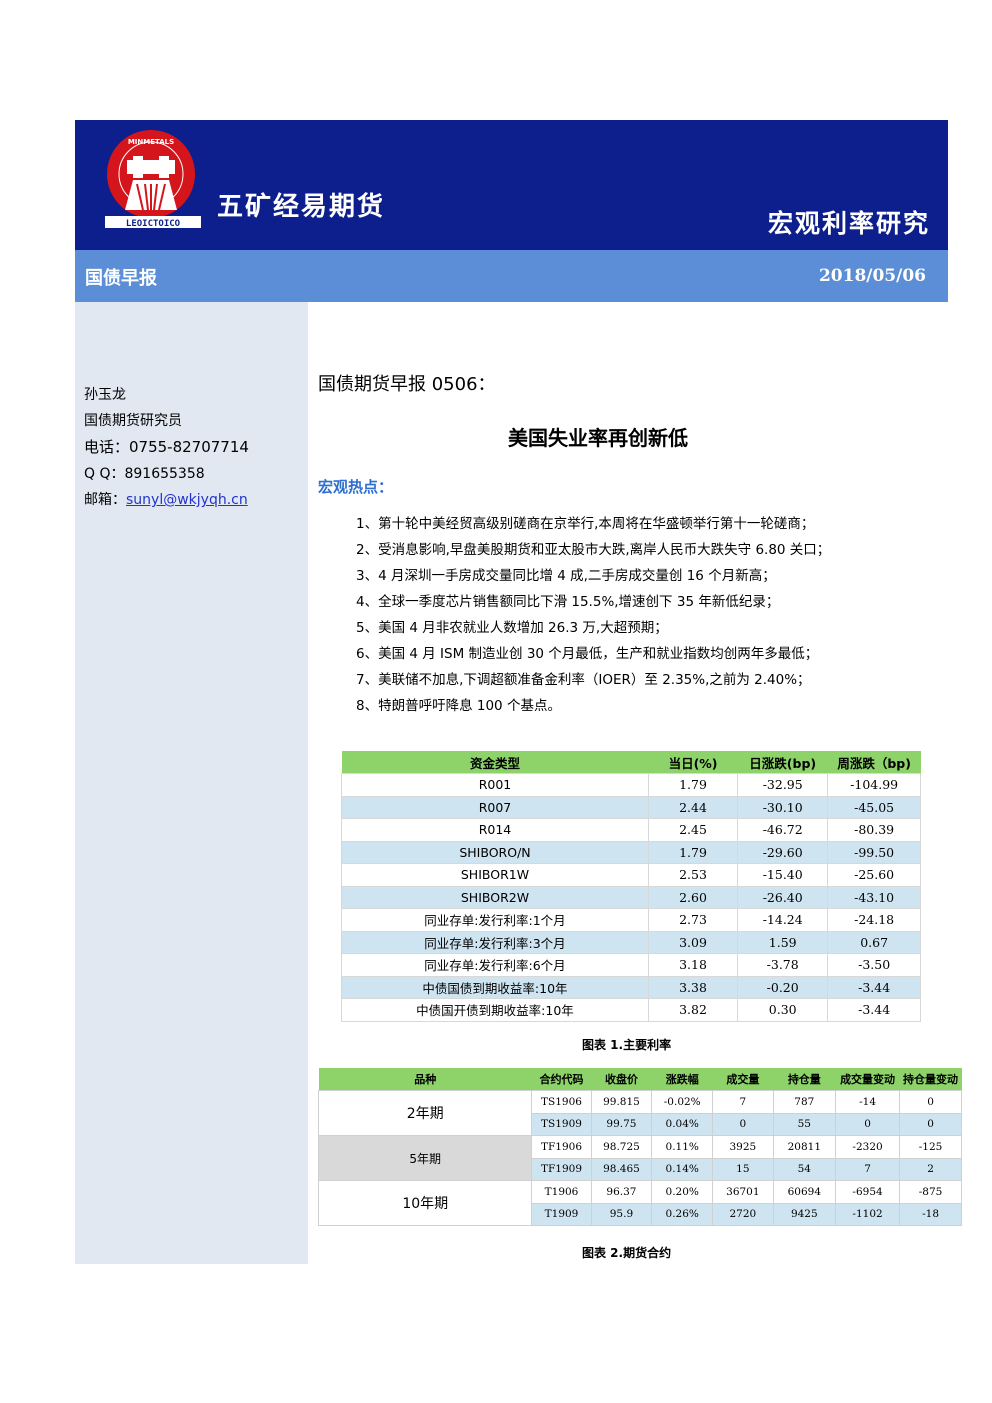  What do you see at coordinates (495, 987) in the screenshot?
I see `table-cell: 中债国债到期收益率:10年` at bounding box center [495, 987].